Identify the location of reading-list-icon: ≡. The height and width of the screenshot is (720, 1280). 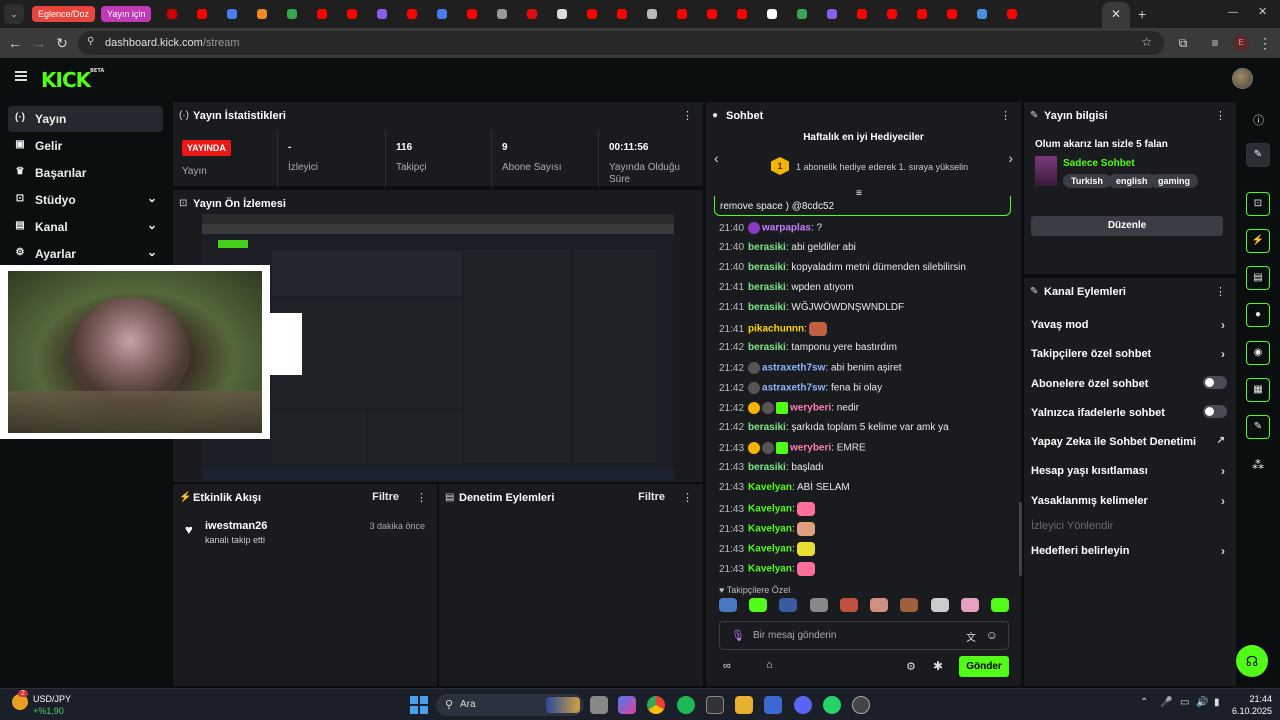
(1215, 43).